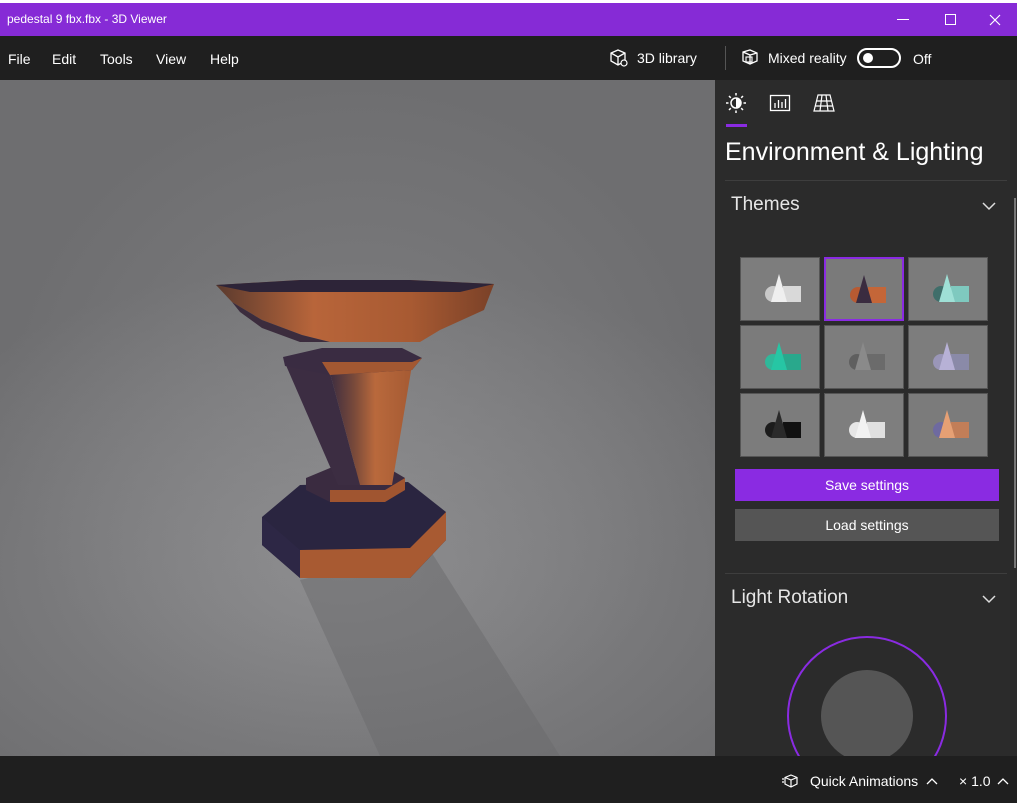 Image resolution: width=1017 pixels, height=803 pixels. I want to click on 3d-library-button: 3D library, so click(653, 58).